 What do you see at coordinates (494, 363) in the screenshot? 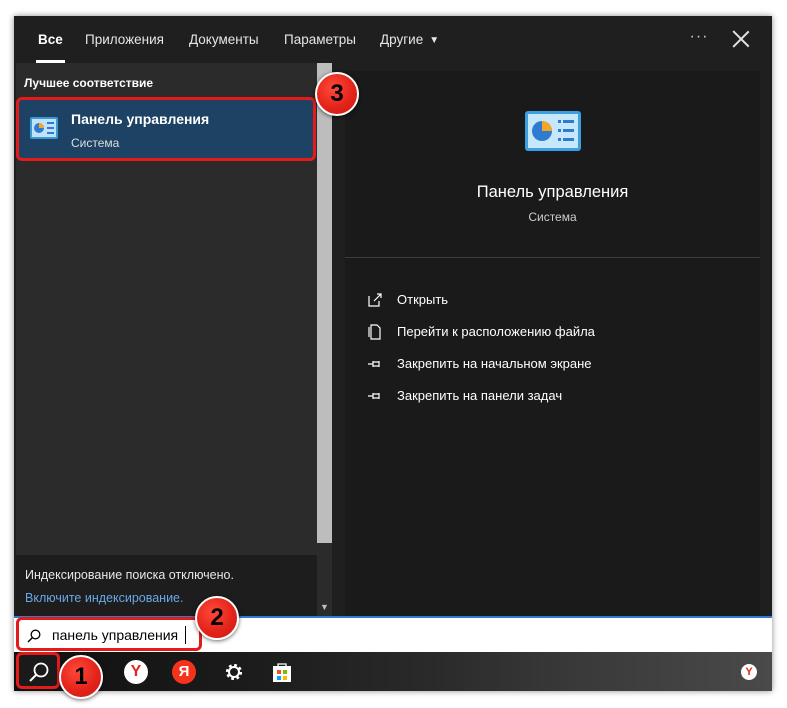
I see `action-pin-start-label: Закрепить на начальном экране` at bounding box center [494, 363].